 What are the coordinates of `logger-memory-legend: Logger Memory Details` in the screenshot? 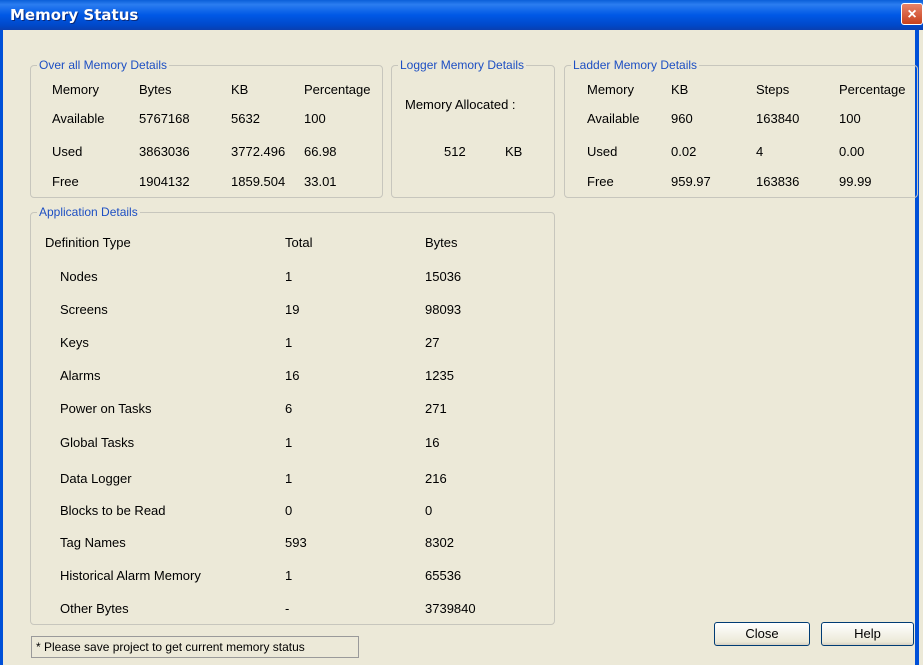 It's located at (462, 65).